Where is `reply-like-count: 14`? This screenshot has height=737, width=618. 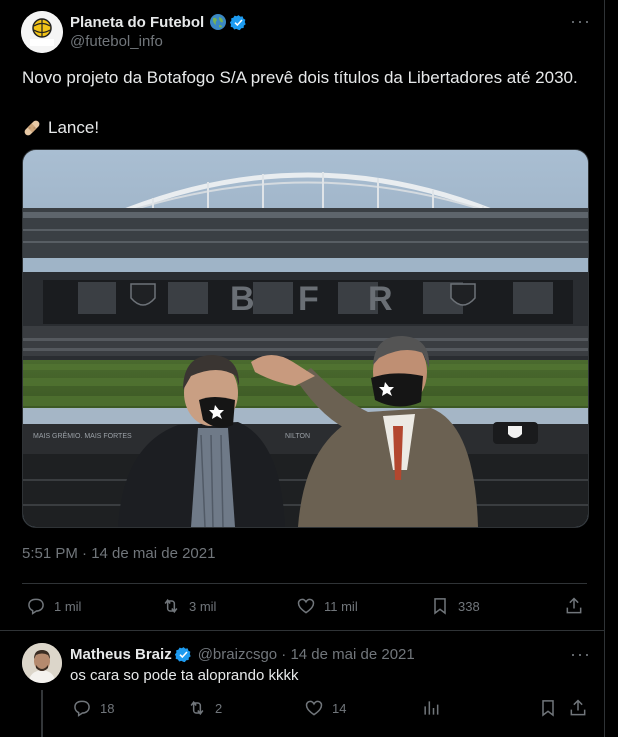 reply-like-count: 14 is located at coordinates (339, 708).